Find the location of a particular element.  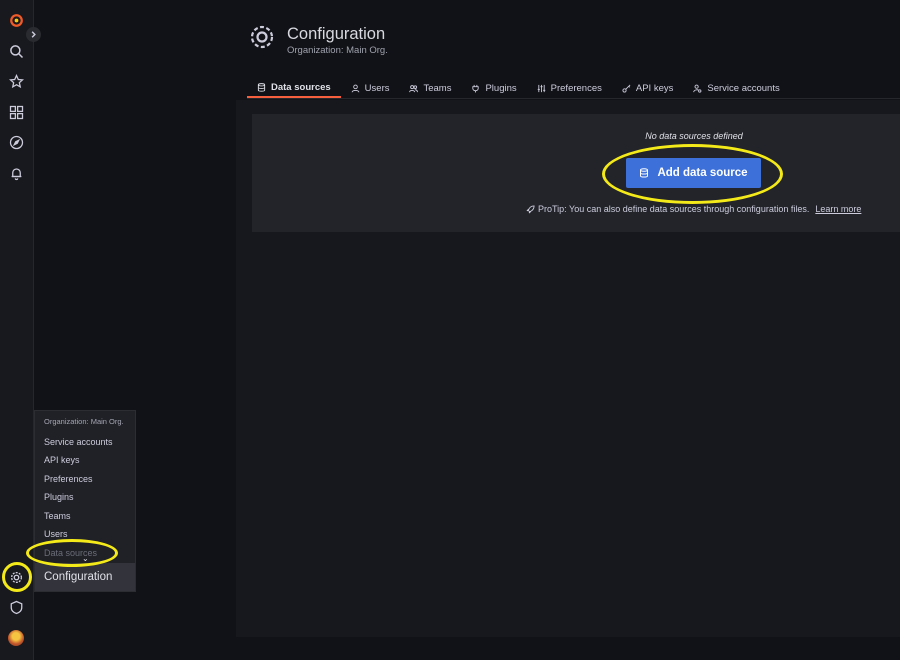

highlight-oval-add-button is located at coordinates (692, 174).